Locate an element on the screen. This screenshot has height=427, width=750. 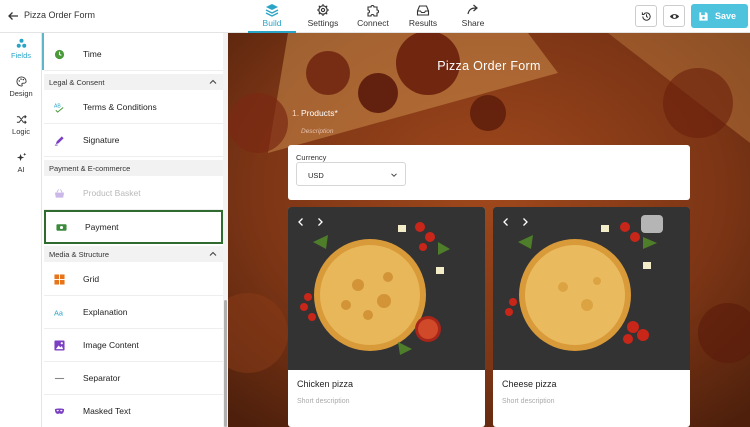
save-label: Save is located at coordinates (726, 16).